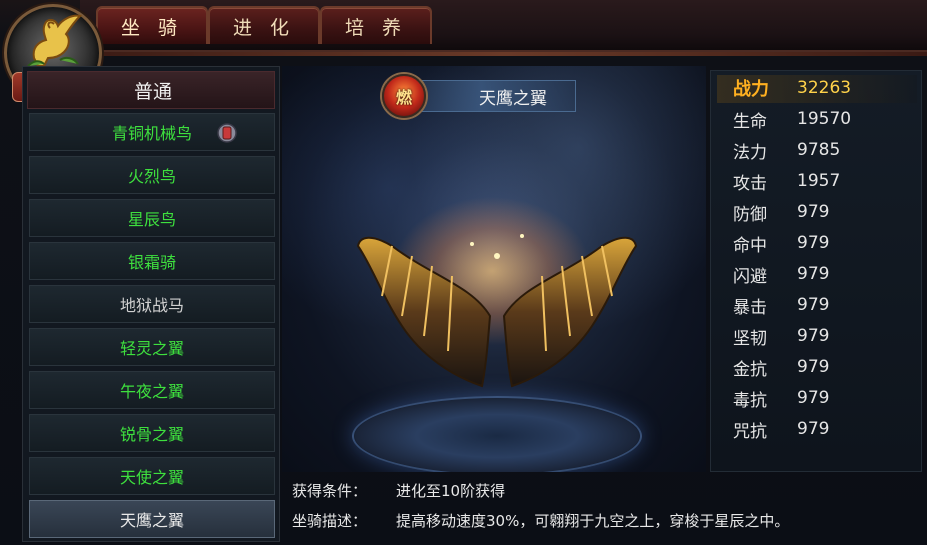 This screenshot has height=545, width=927. Describe the element at coordinates (819, 181) in the screenshot. I see `stat-value: 1957` at that location.